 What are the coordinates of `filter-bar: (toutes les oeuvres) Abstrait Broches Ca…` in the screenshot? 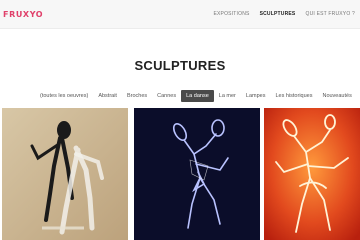 It's located at (197, 96).